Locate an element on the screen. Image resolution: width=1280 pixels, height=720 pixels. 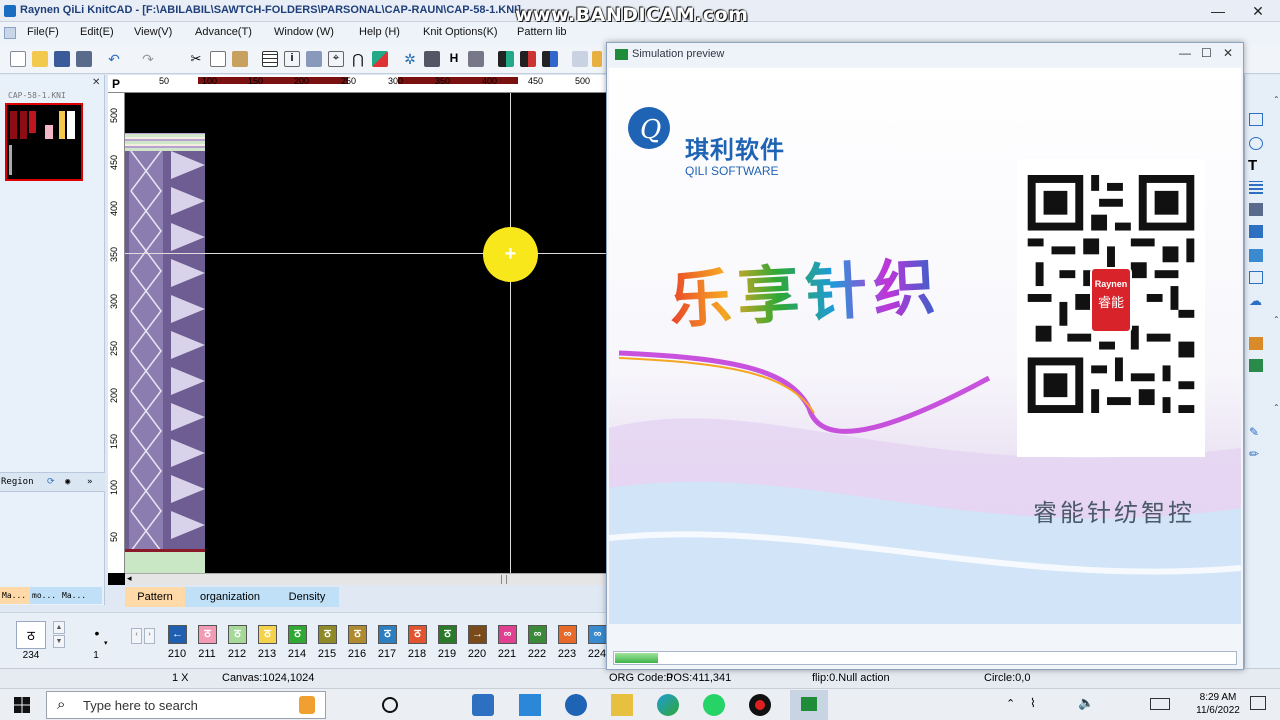
scroll-left-icon: ◂ is located at coordinates (129, 578).